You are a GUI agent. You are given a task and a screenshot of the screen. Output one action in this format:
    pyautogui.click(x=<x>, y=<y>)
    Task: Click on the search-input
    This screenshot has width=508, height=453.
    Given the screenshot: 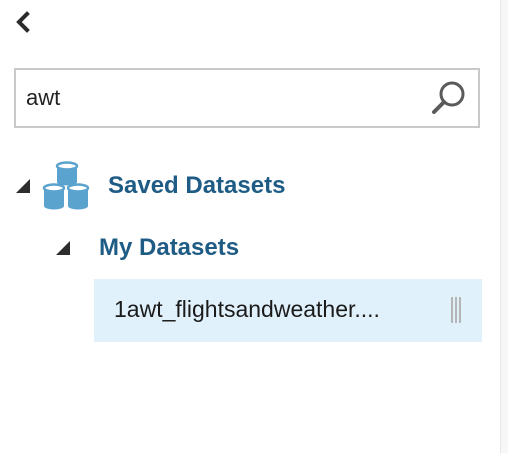 What is the action you would take?
    pyautogui.click(x=221, y=98)
    